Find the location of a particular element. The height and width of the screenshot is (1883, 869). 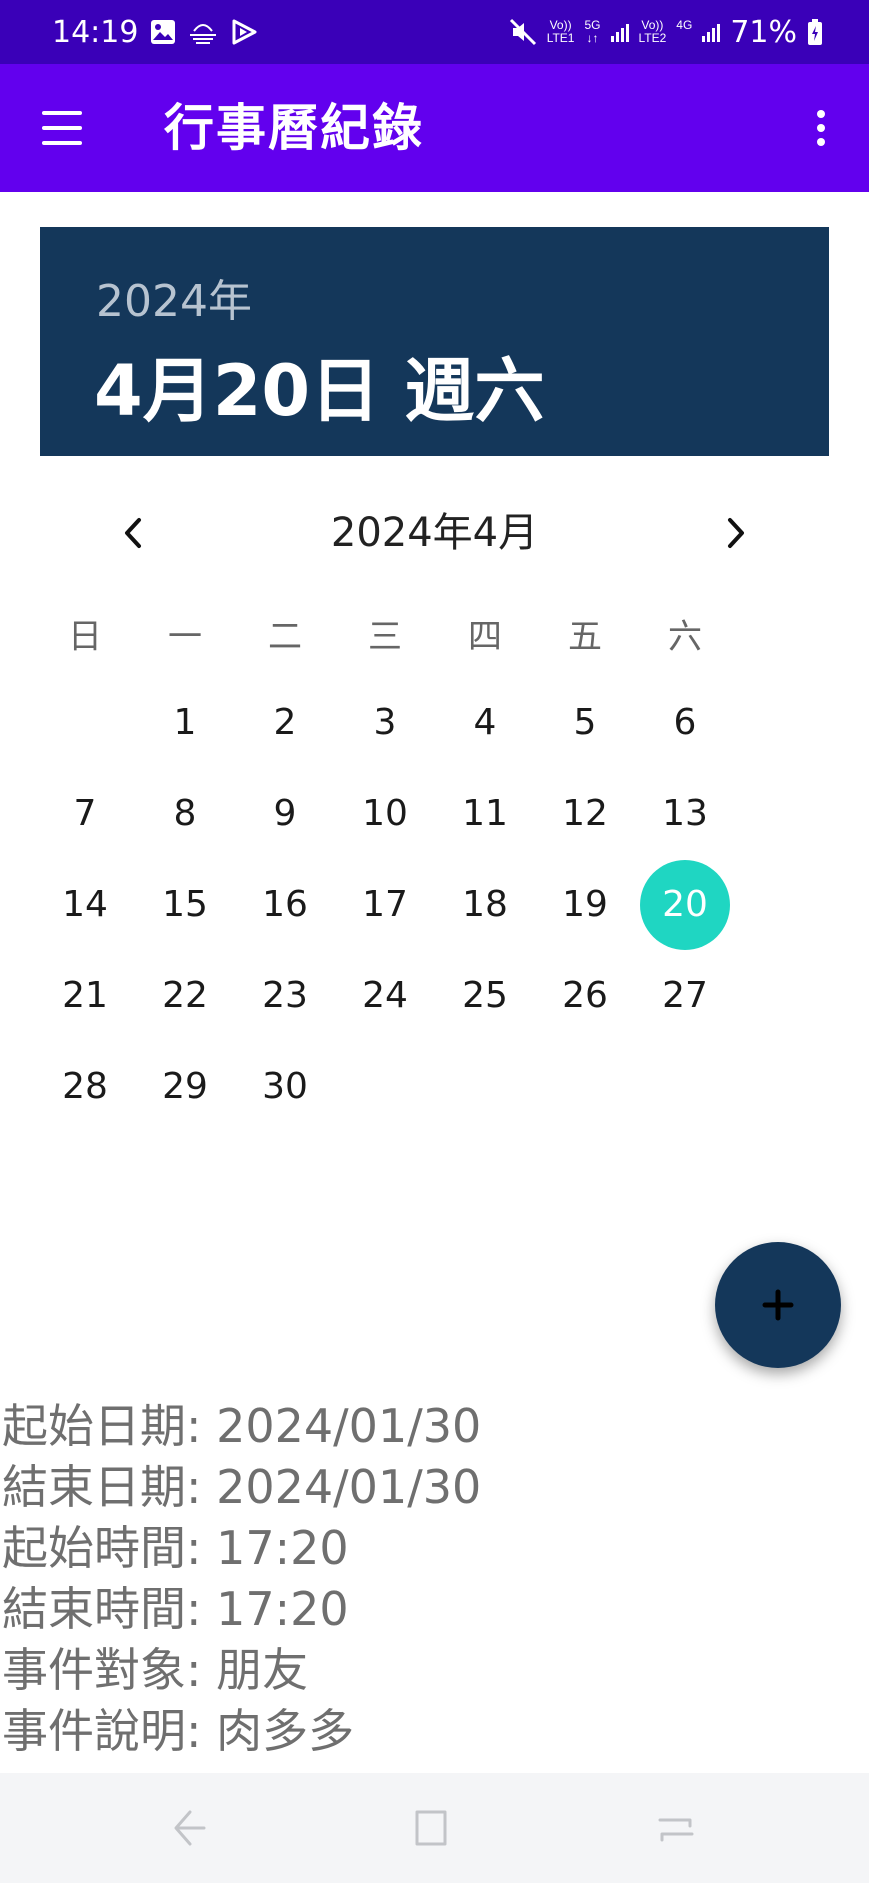

day-number: 2 is located at coordinates (285, 722).